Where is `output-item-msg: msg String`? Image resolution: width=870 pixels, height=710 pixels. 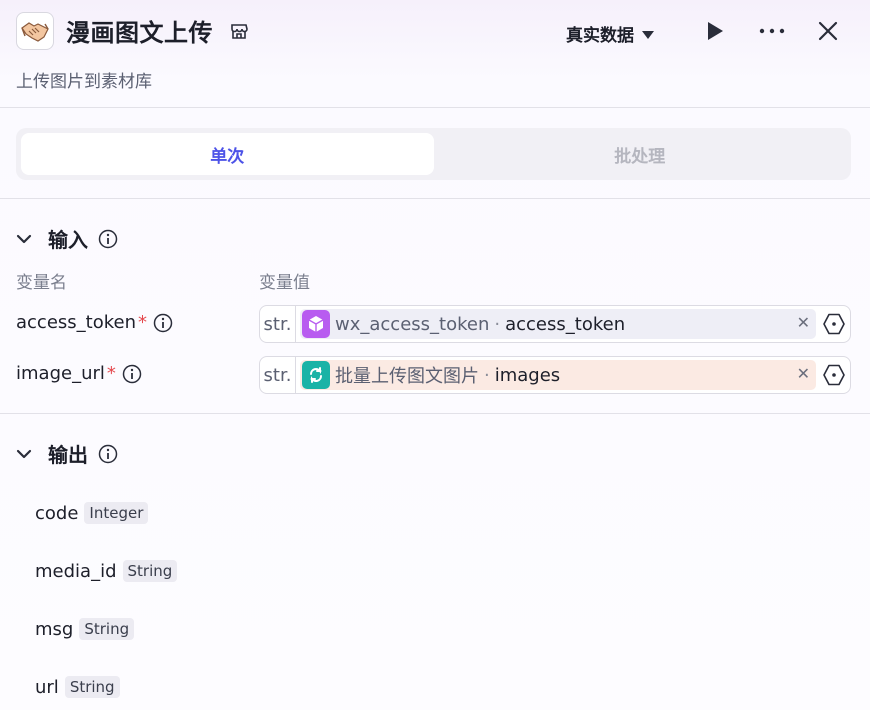
output-item-msg: msg String is located at coordinates (85, 629).